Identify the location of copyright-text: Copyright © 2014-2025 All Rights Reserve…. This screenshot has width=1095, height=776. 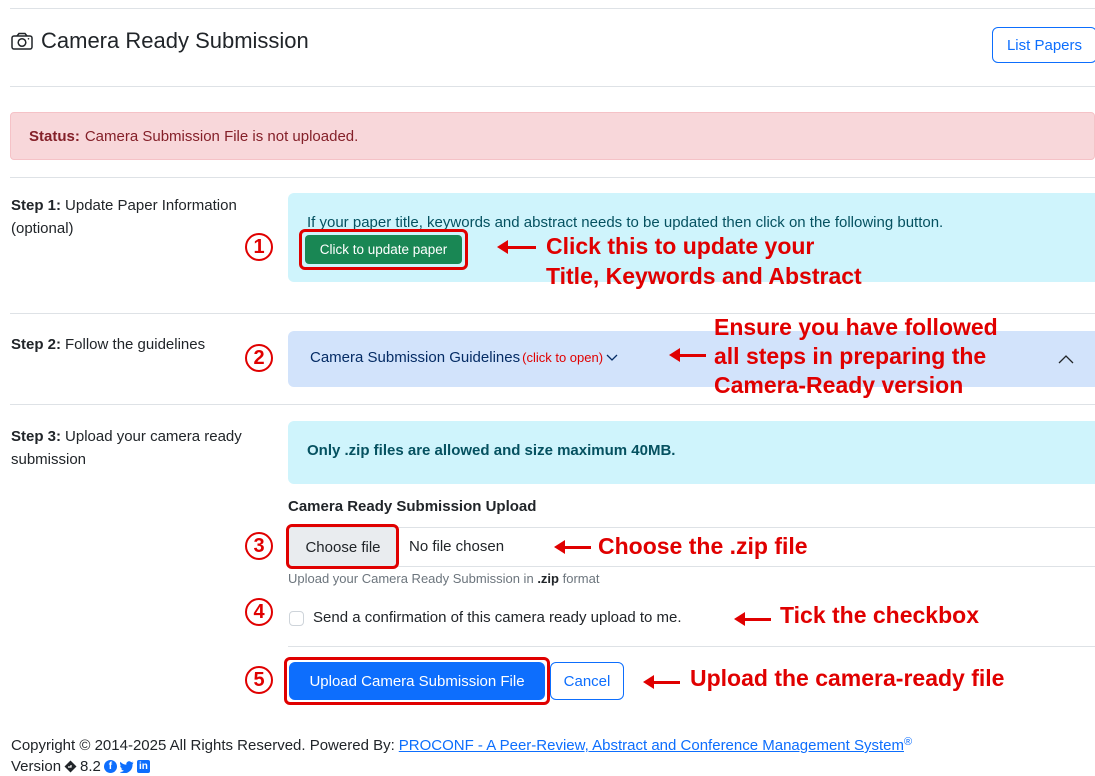
(203, 745).